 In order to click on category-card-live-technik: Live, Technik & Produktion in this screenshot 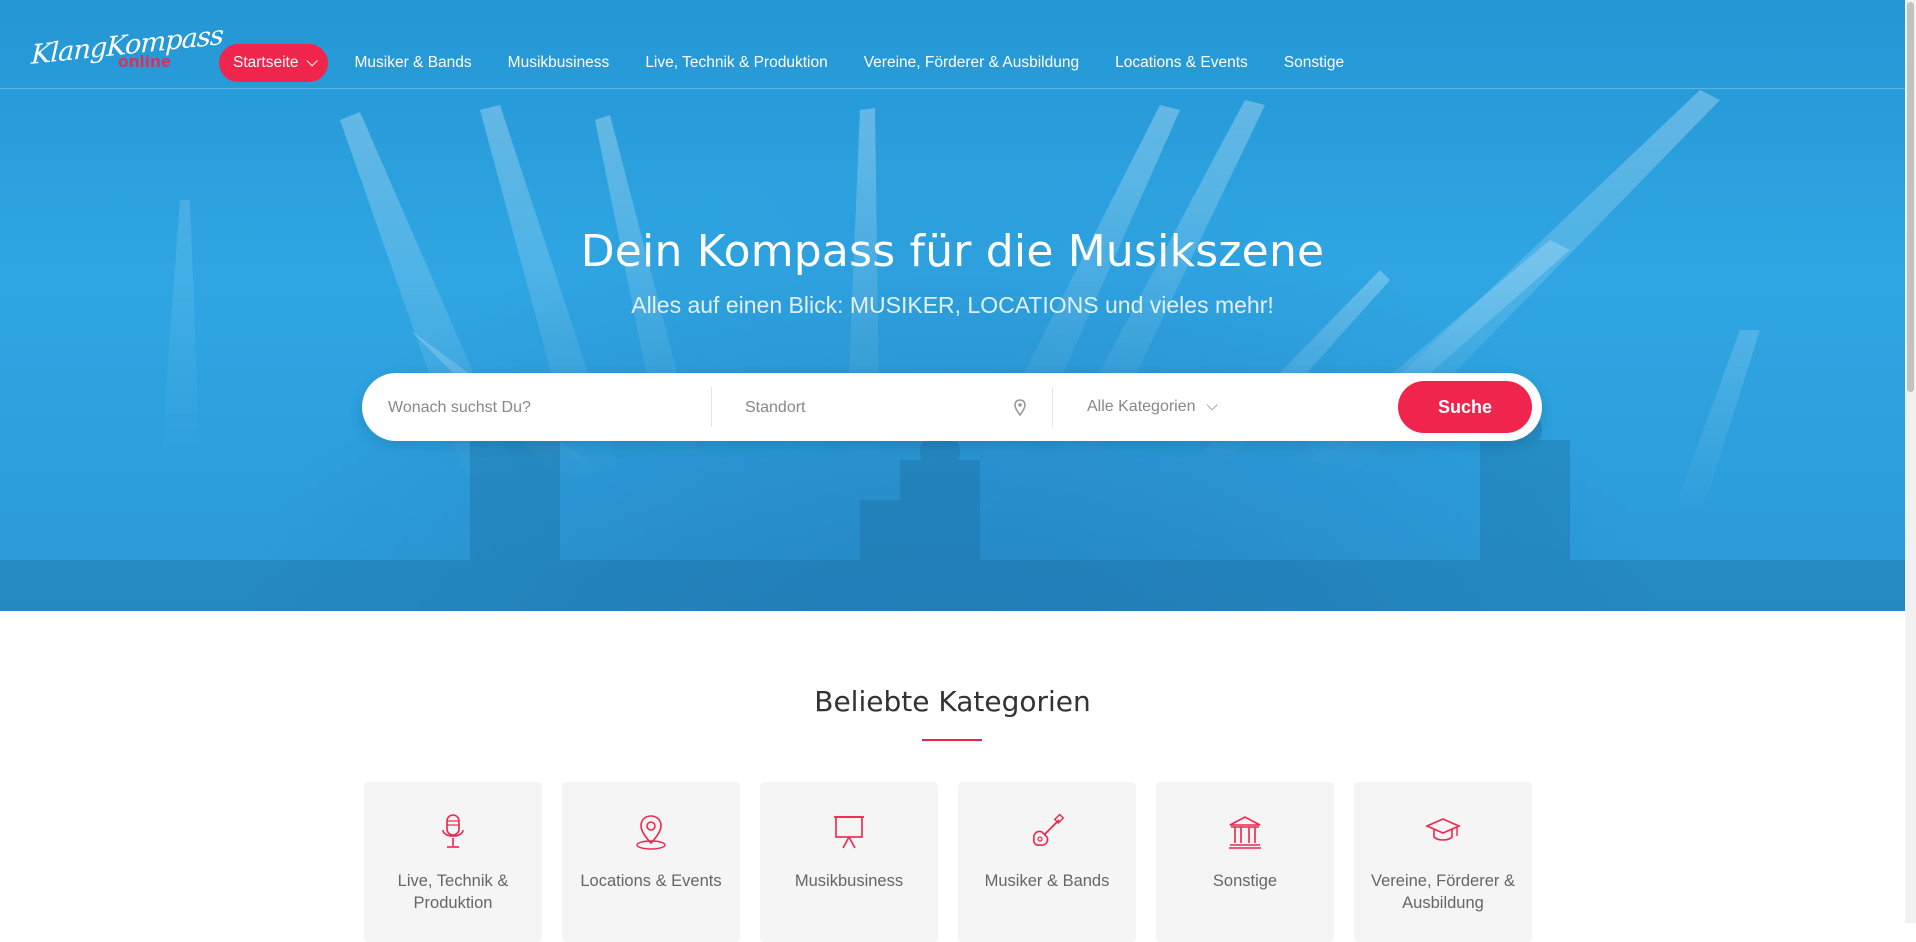, I will do `click(453, 862)`.